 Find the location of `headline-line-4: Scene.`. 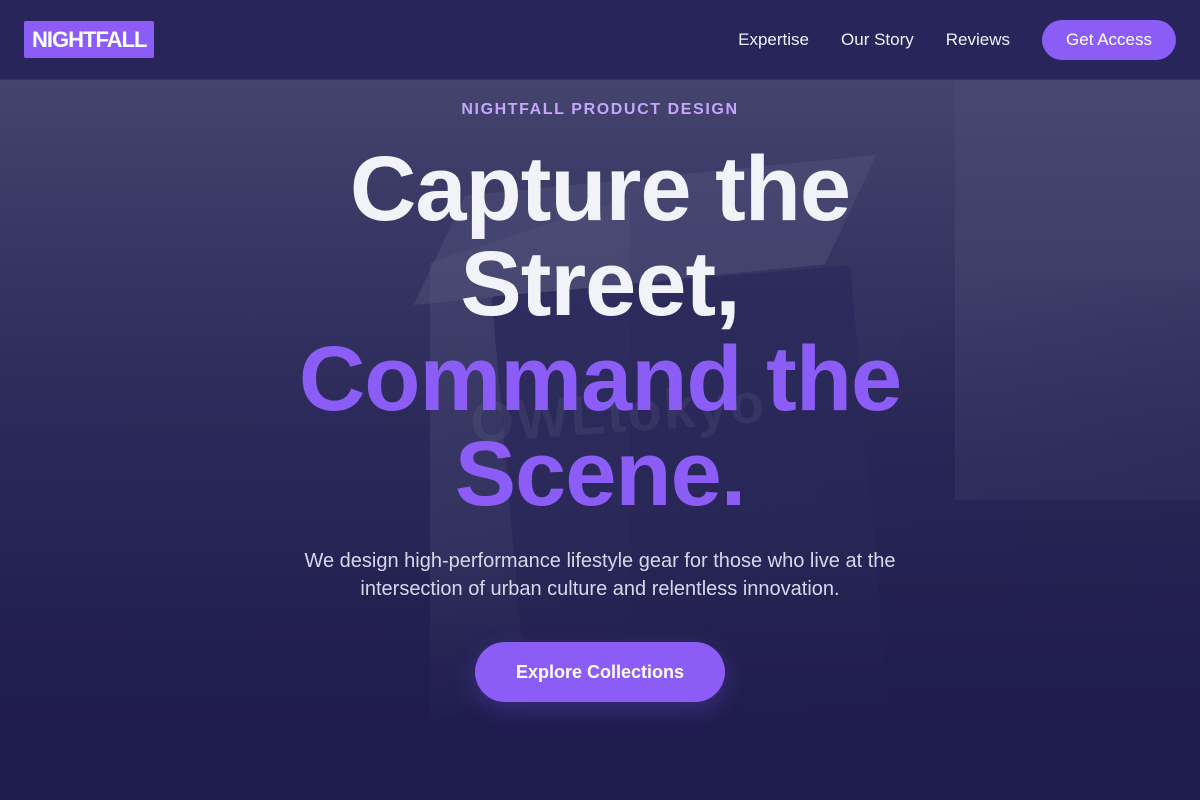

headline-line-4: Scene. is located at coordinates (600, 474).